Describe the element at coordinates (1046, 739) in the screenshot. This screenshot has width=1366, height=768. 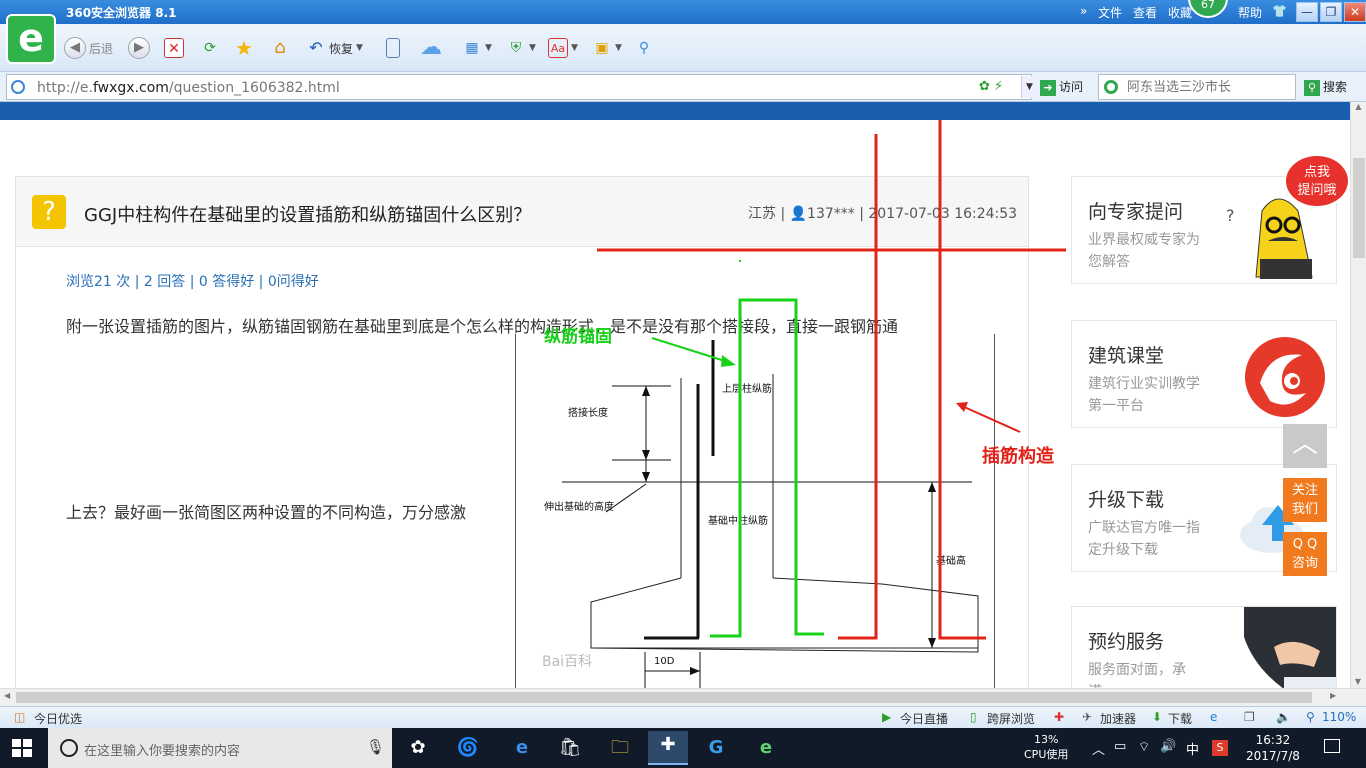
I see `cpu-percent: 13%` at that location.